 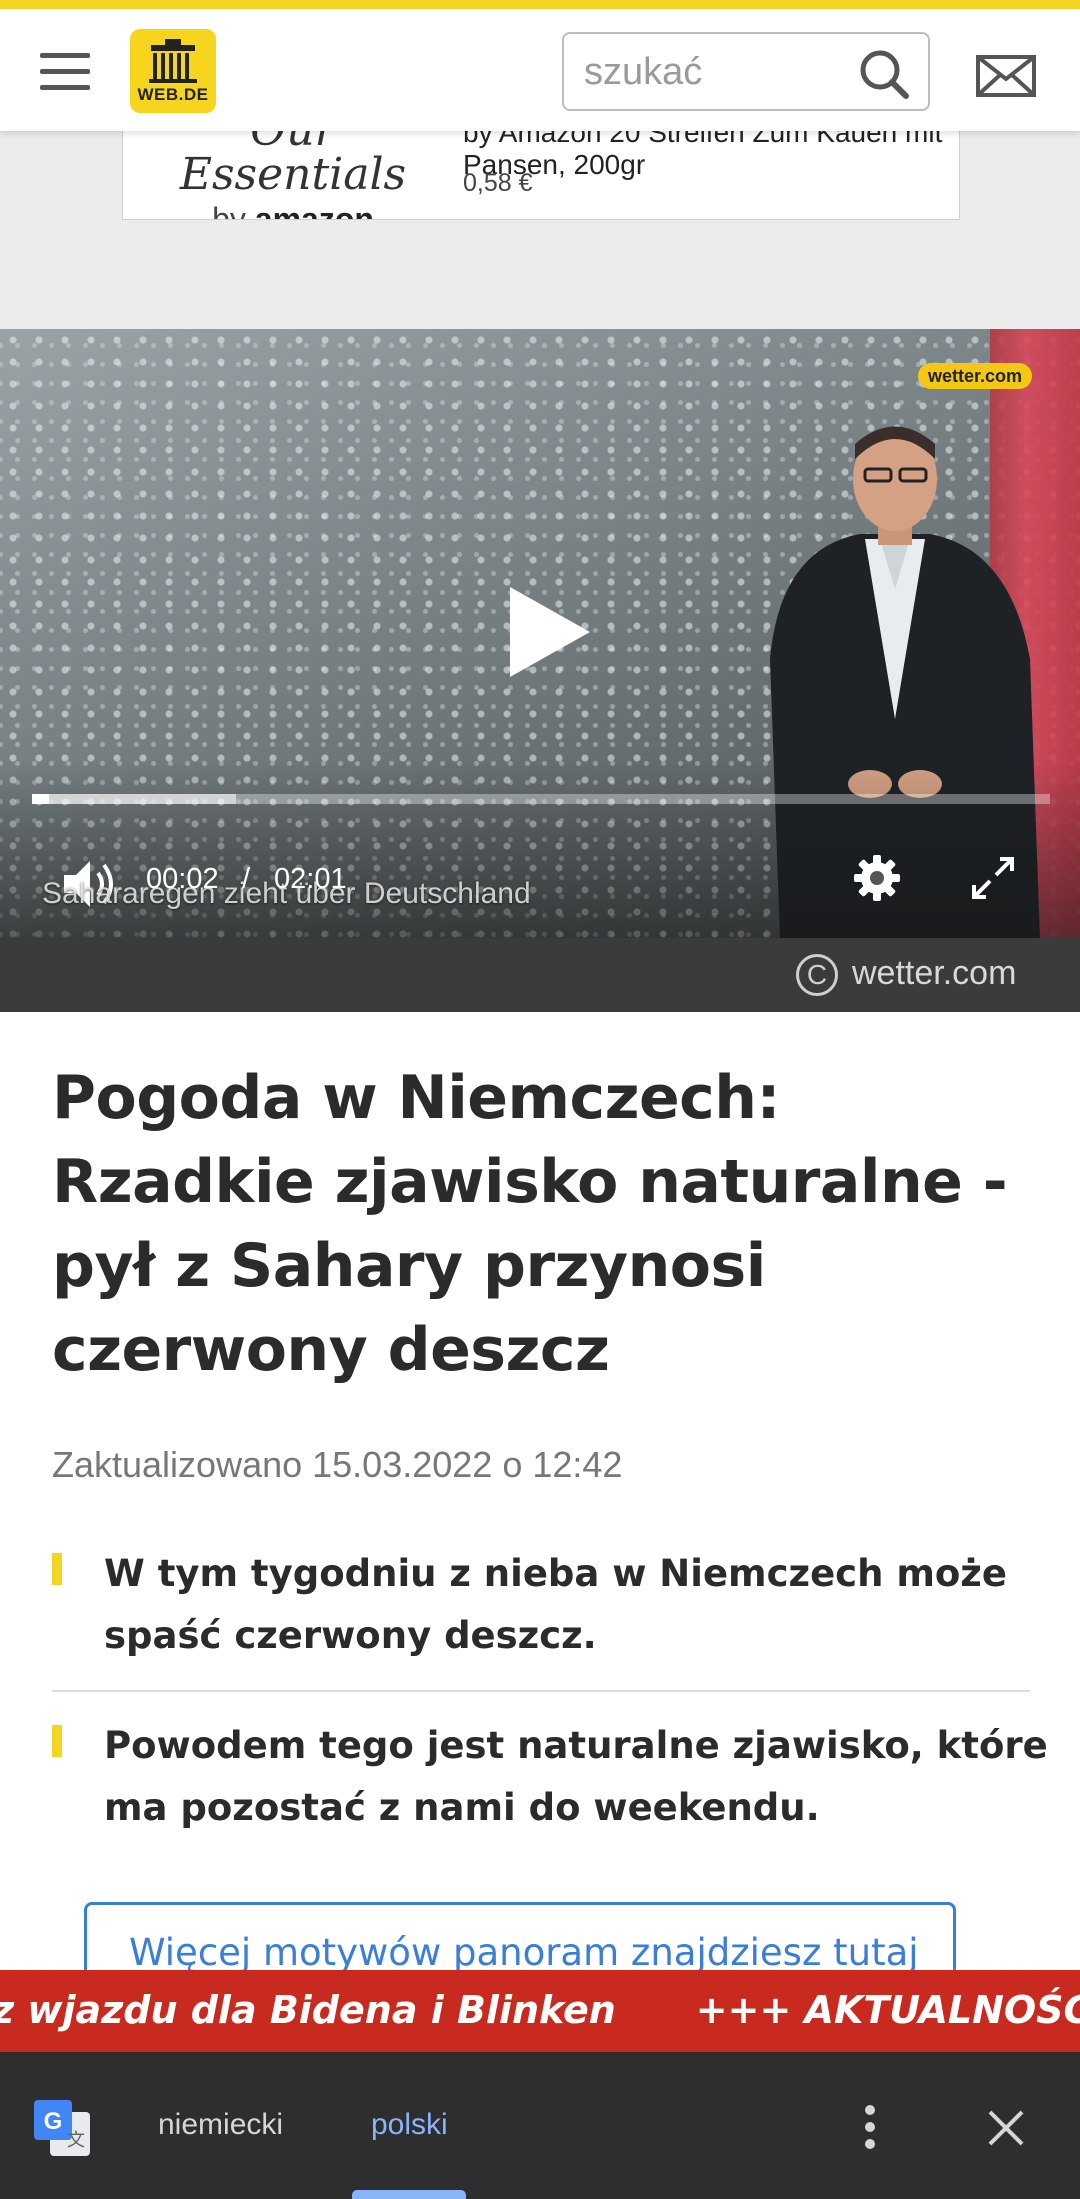 What do you see at coordinates (173, 94) in the screenshot?
I see `logo-text: WEB.DE` at bounding box center [173, 94].